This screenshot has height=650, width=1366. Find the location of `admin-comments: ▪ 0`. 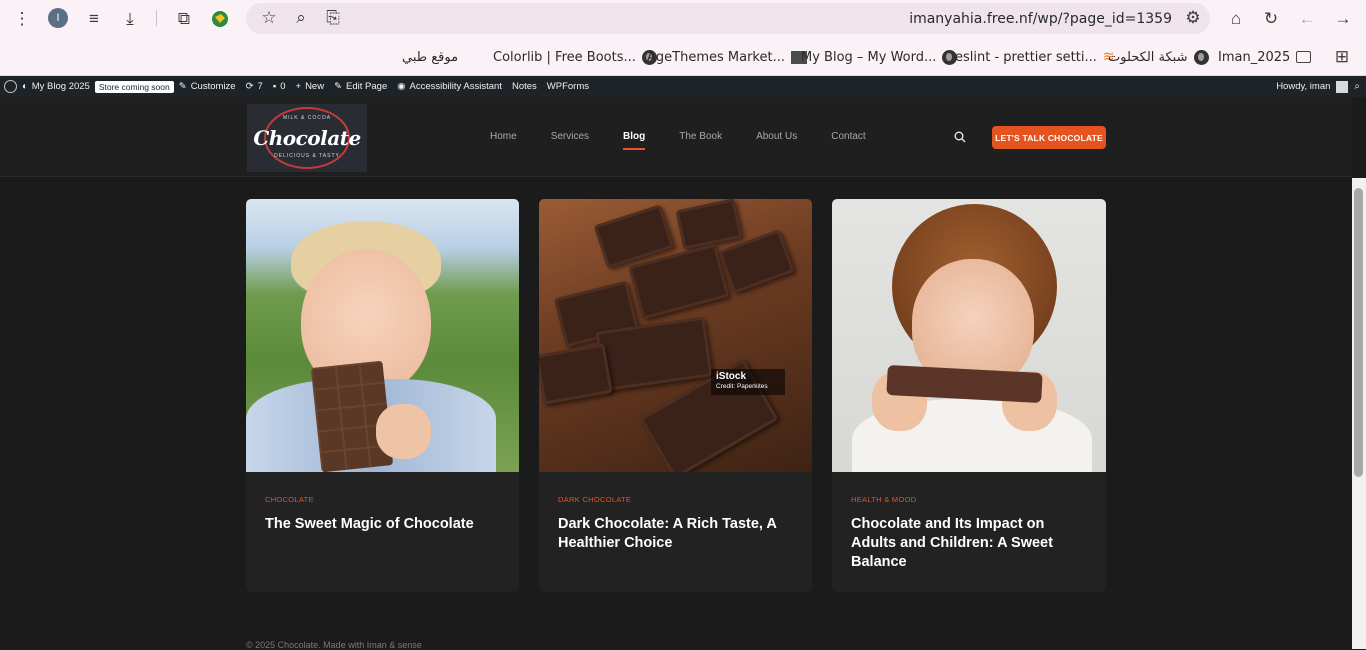

admin-comments: ▪ 0 is located at coordinates (279, 86).